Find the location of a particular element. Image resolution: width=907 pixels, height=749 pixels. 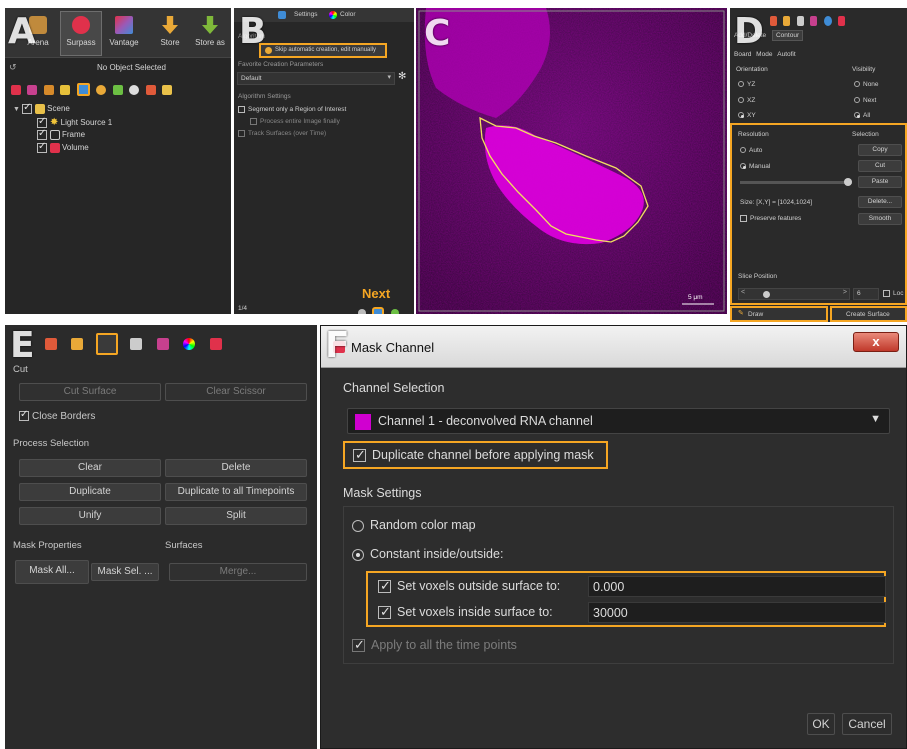

option-process-entire: Process entire Image finally is located at coordinates (295, 121).